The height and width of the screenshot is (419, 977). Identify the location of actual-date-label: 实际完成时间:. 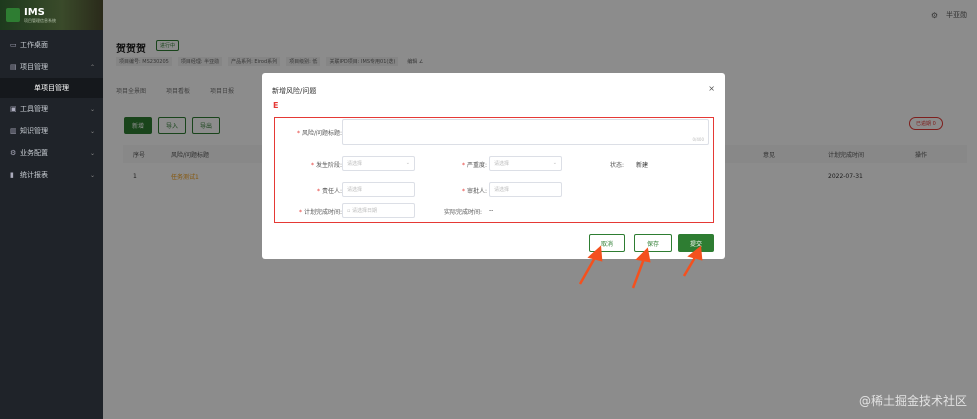
(462, 212).